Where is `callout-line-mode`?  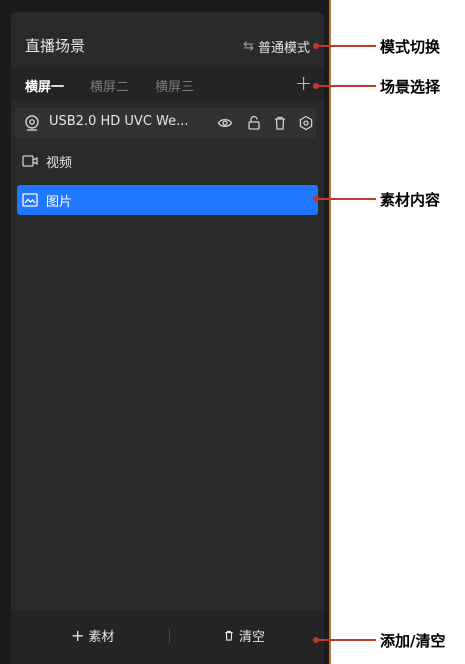 callout-line-mode is located at coordinates (346, 46).